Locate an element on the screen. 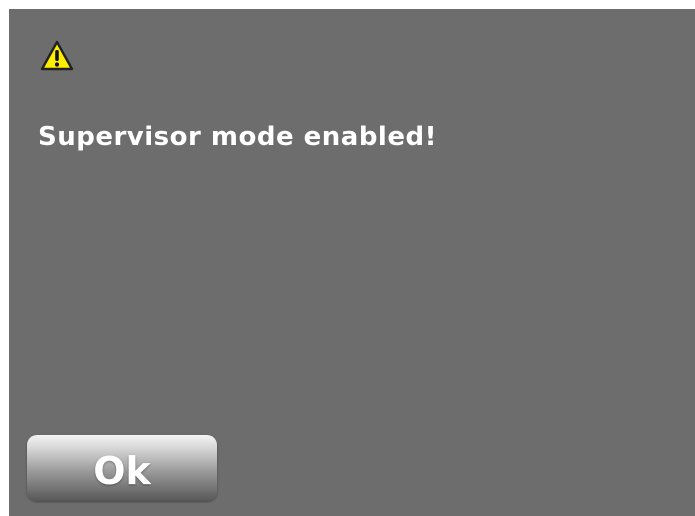 The image size is (695, 516). ok-button: Ok is located at coordinates (122, 468).